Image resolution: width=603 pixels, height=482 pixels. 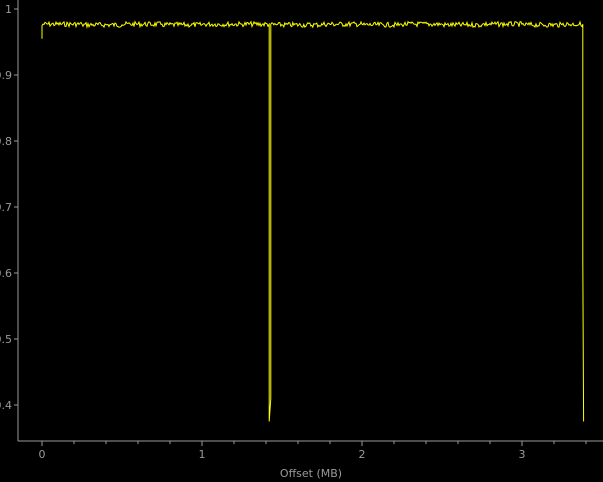 What do you see at coordinates (8, 9) in the screenshot?
I see `y-tick-label: 1` at bounding box center [8, 9].